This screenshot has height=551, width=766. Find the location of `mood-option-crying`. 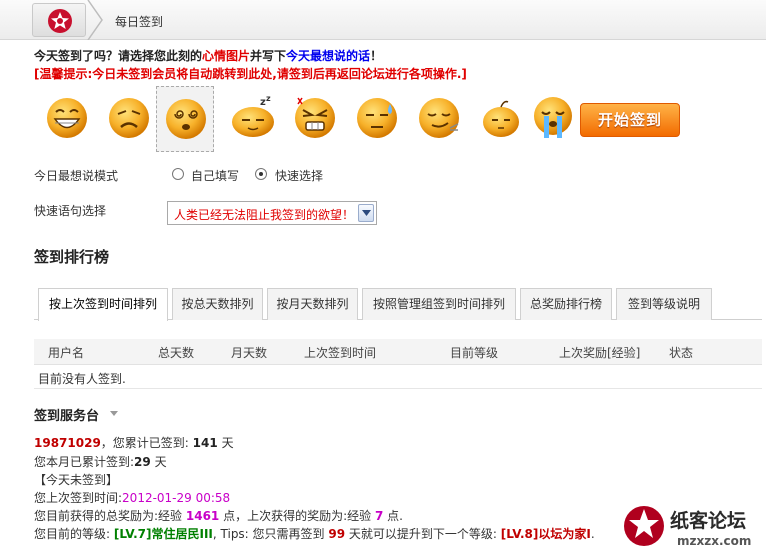

mood-option-crying is located at coordinates (553, 119).